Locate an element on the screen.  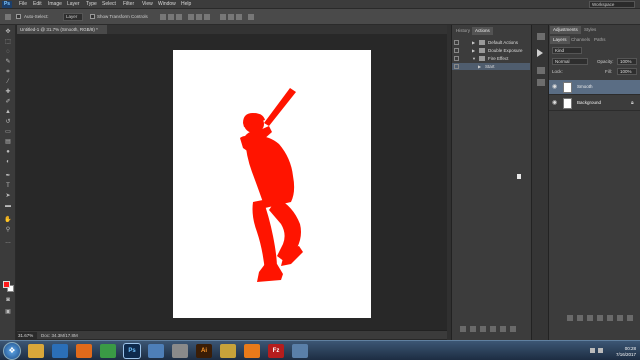
firefox-icon is located at coordinates (84, 351).